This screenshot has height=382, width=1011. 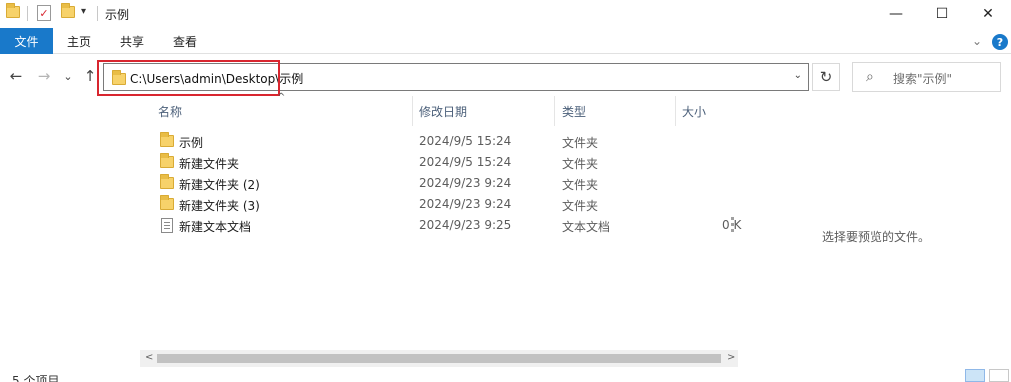 What do you see at coordinates (281, 97) in the screenshot?
I see `sort-ascending-icon: ^` at bounding box center [281, 97].